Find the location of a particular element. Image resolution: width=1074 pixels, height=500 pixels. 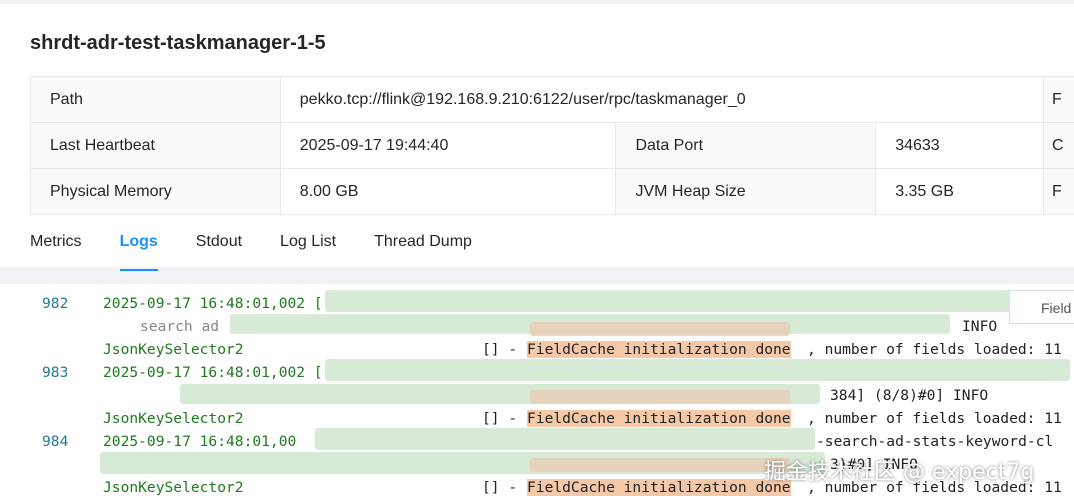

tab-metrics: Metrics is located at coordinates (56, 251).